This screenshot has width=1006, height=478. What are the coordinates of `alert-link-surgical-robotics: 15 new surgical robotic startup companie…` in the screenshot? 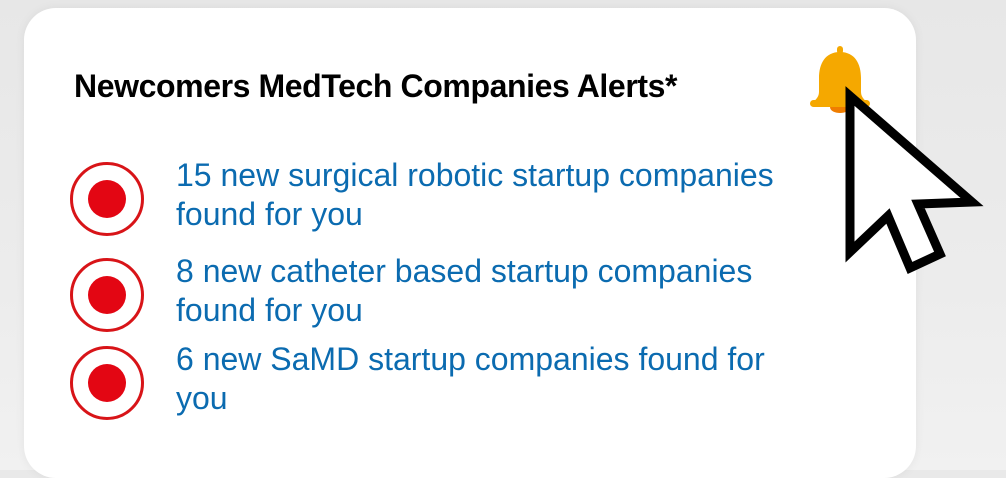 It's located at (491, 195).